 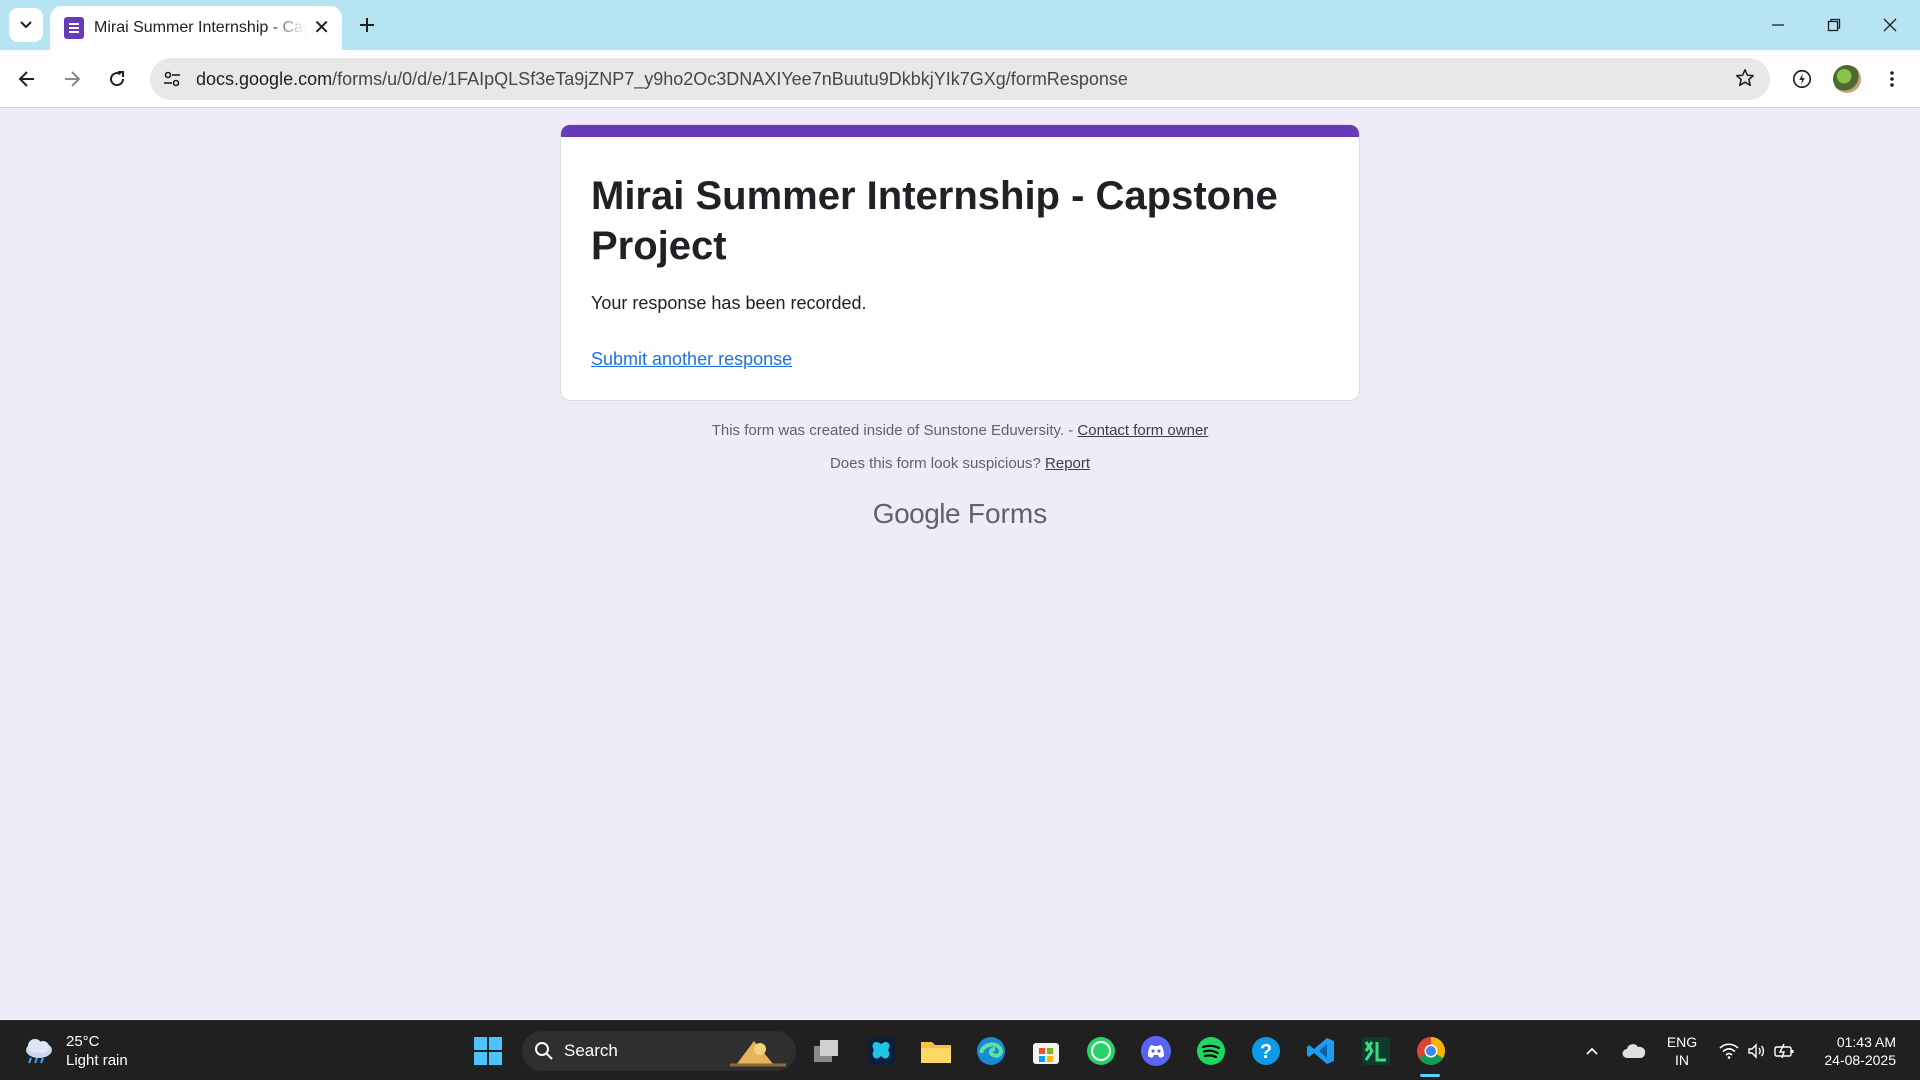 What do you see at coordinates (74, 28) in the screenshot?
I see `google-forms-favicon-icon` at bounding box center [74, 28].